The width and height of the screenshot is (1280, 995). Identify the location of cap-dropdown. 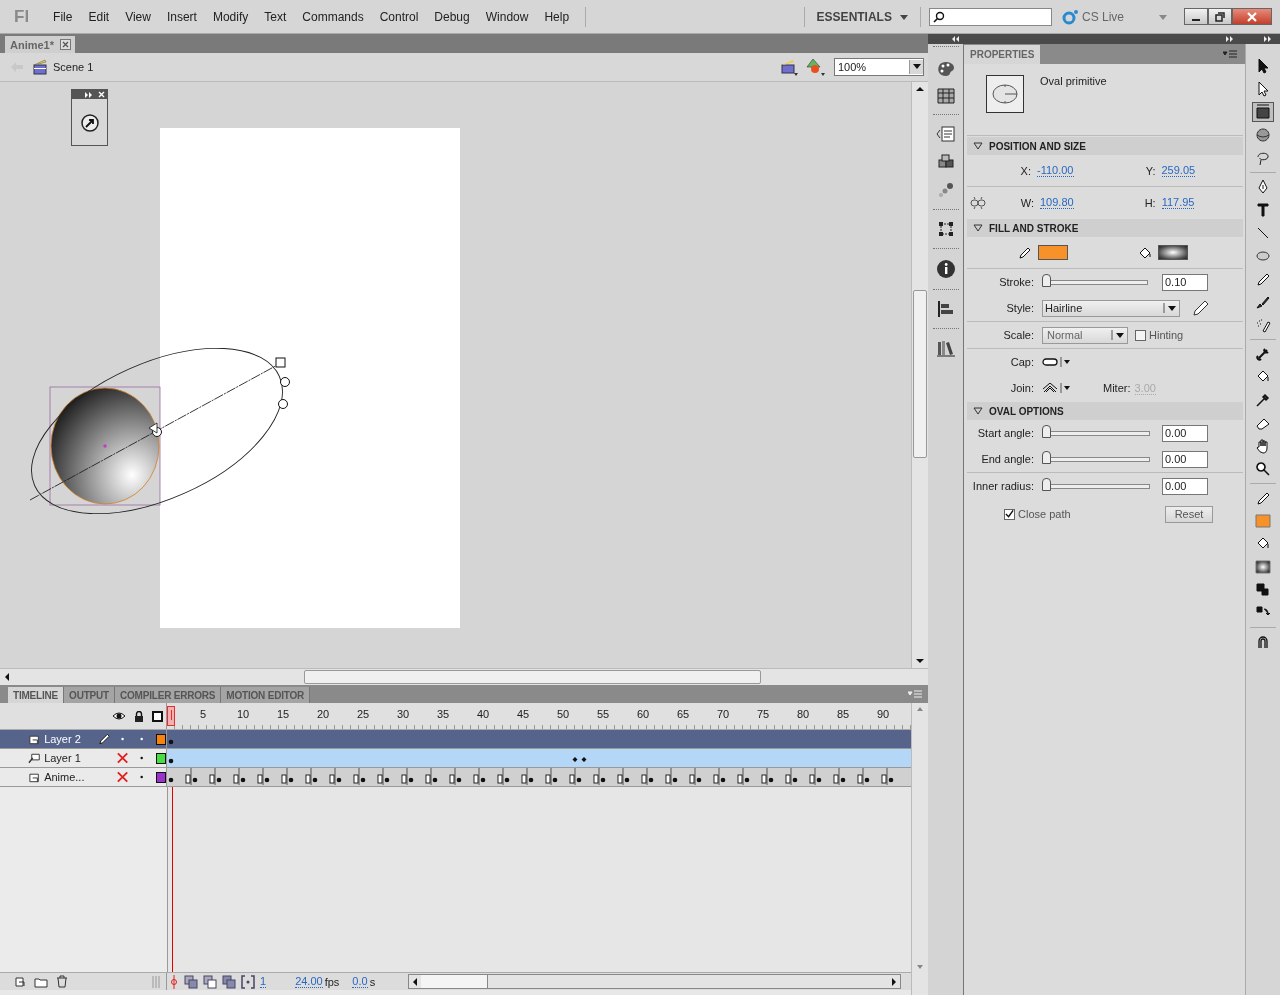
(1057, 362).